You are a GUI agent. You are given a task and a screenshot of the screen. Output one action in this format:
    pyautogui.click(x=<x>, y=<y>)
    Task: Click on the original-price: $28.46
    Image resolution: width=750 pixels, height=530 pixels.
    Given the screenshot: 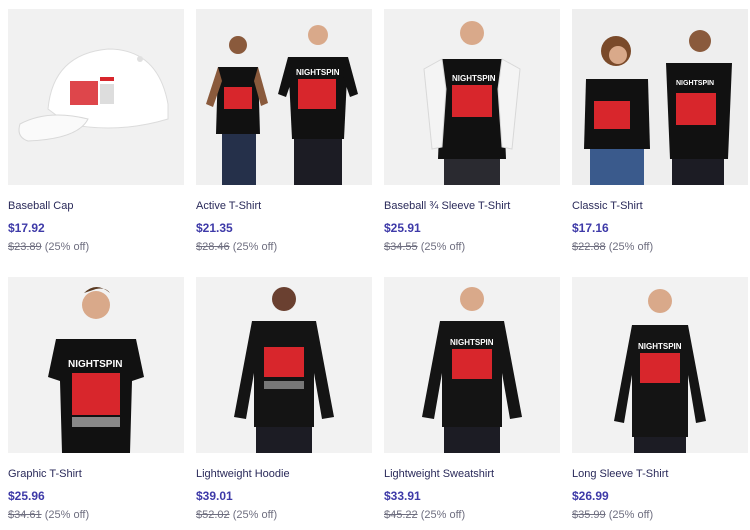 What is the action you would take?
    pyautogui.click(x=213, y=247)
    